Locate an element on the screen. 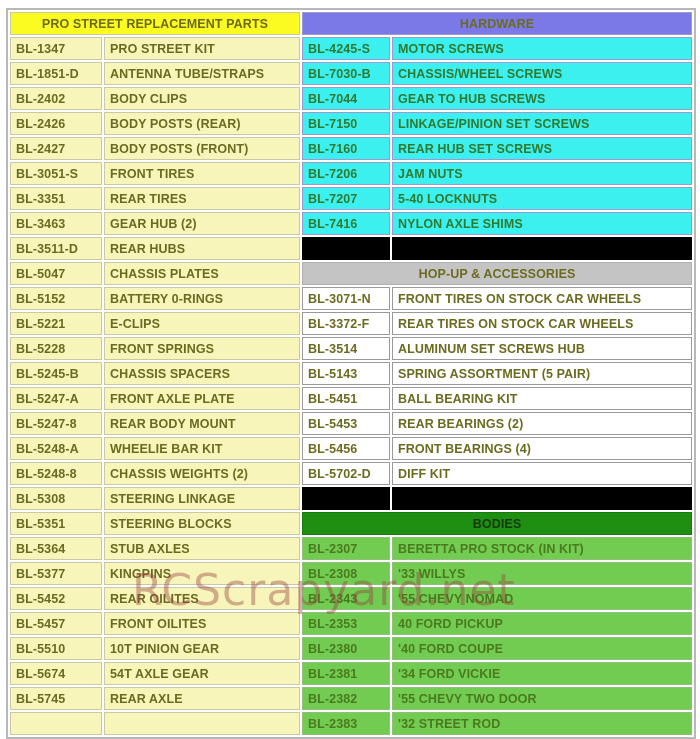  part-code-cell-left is located at coordinates (56, 723).